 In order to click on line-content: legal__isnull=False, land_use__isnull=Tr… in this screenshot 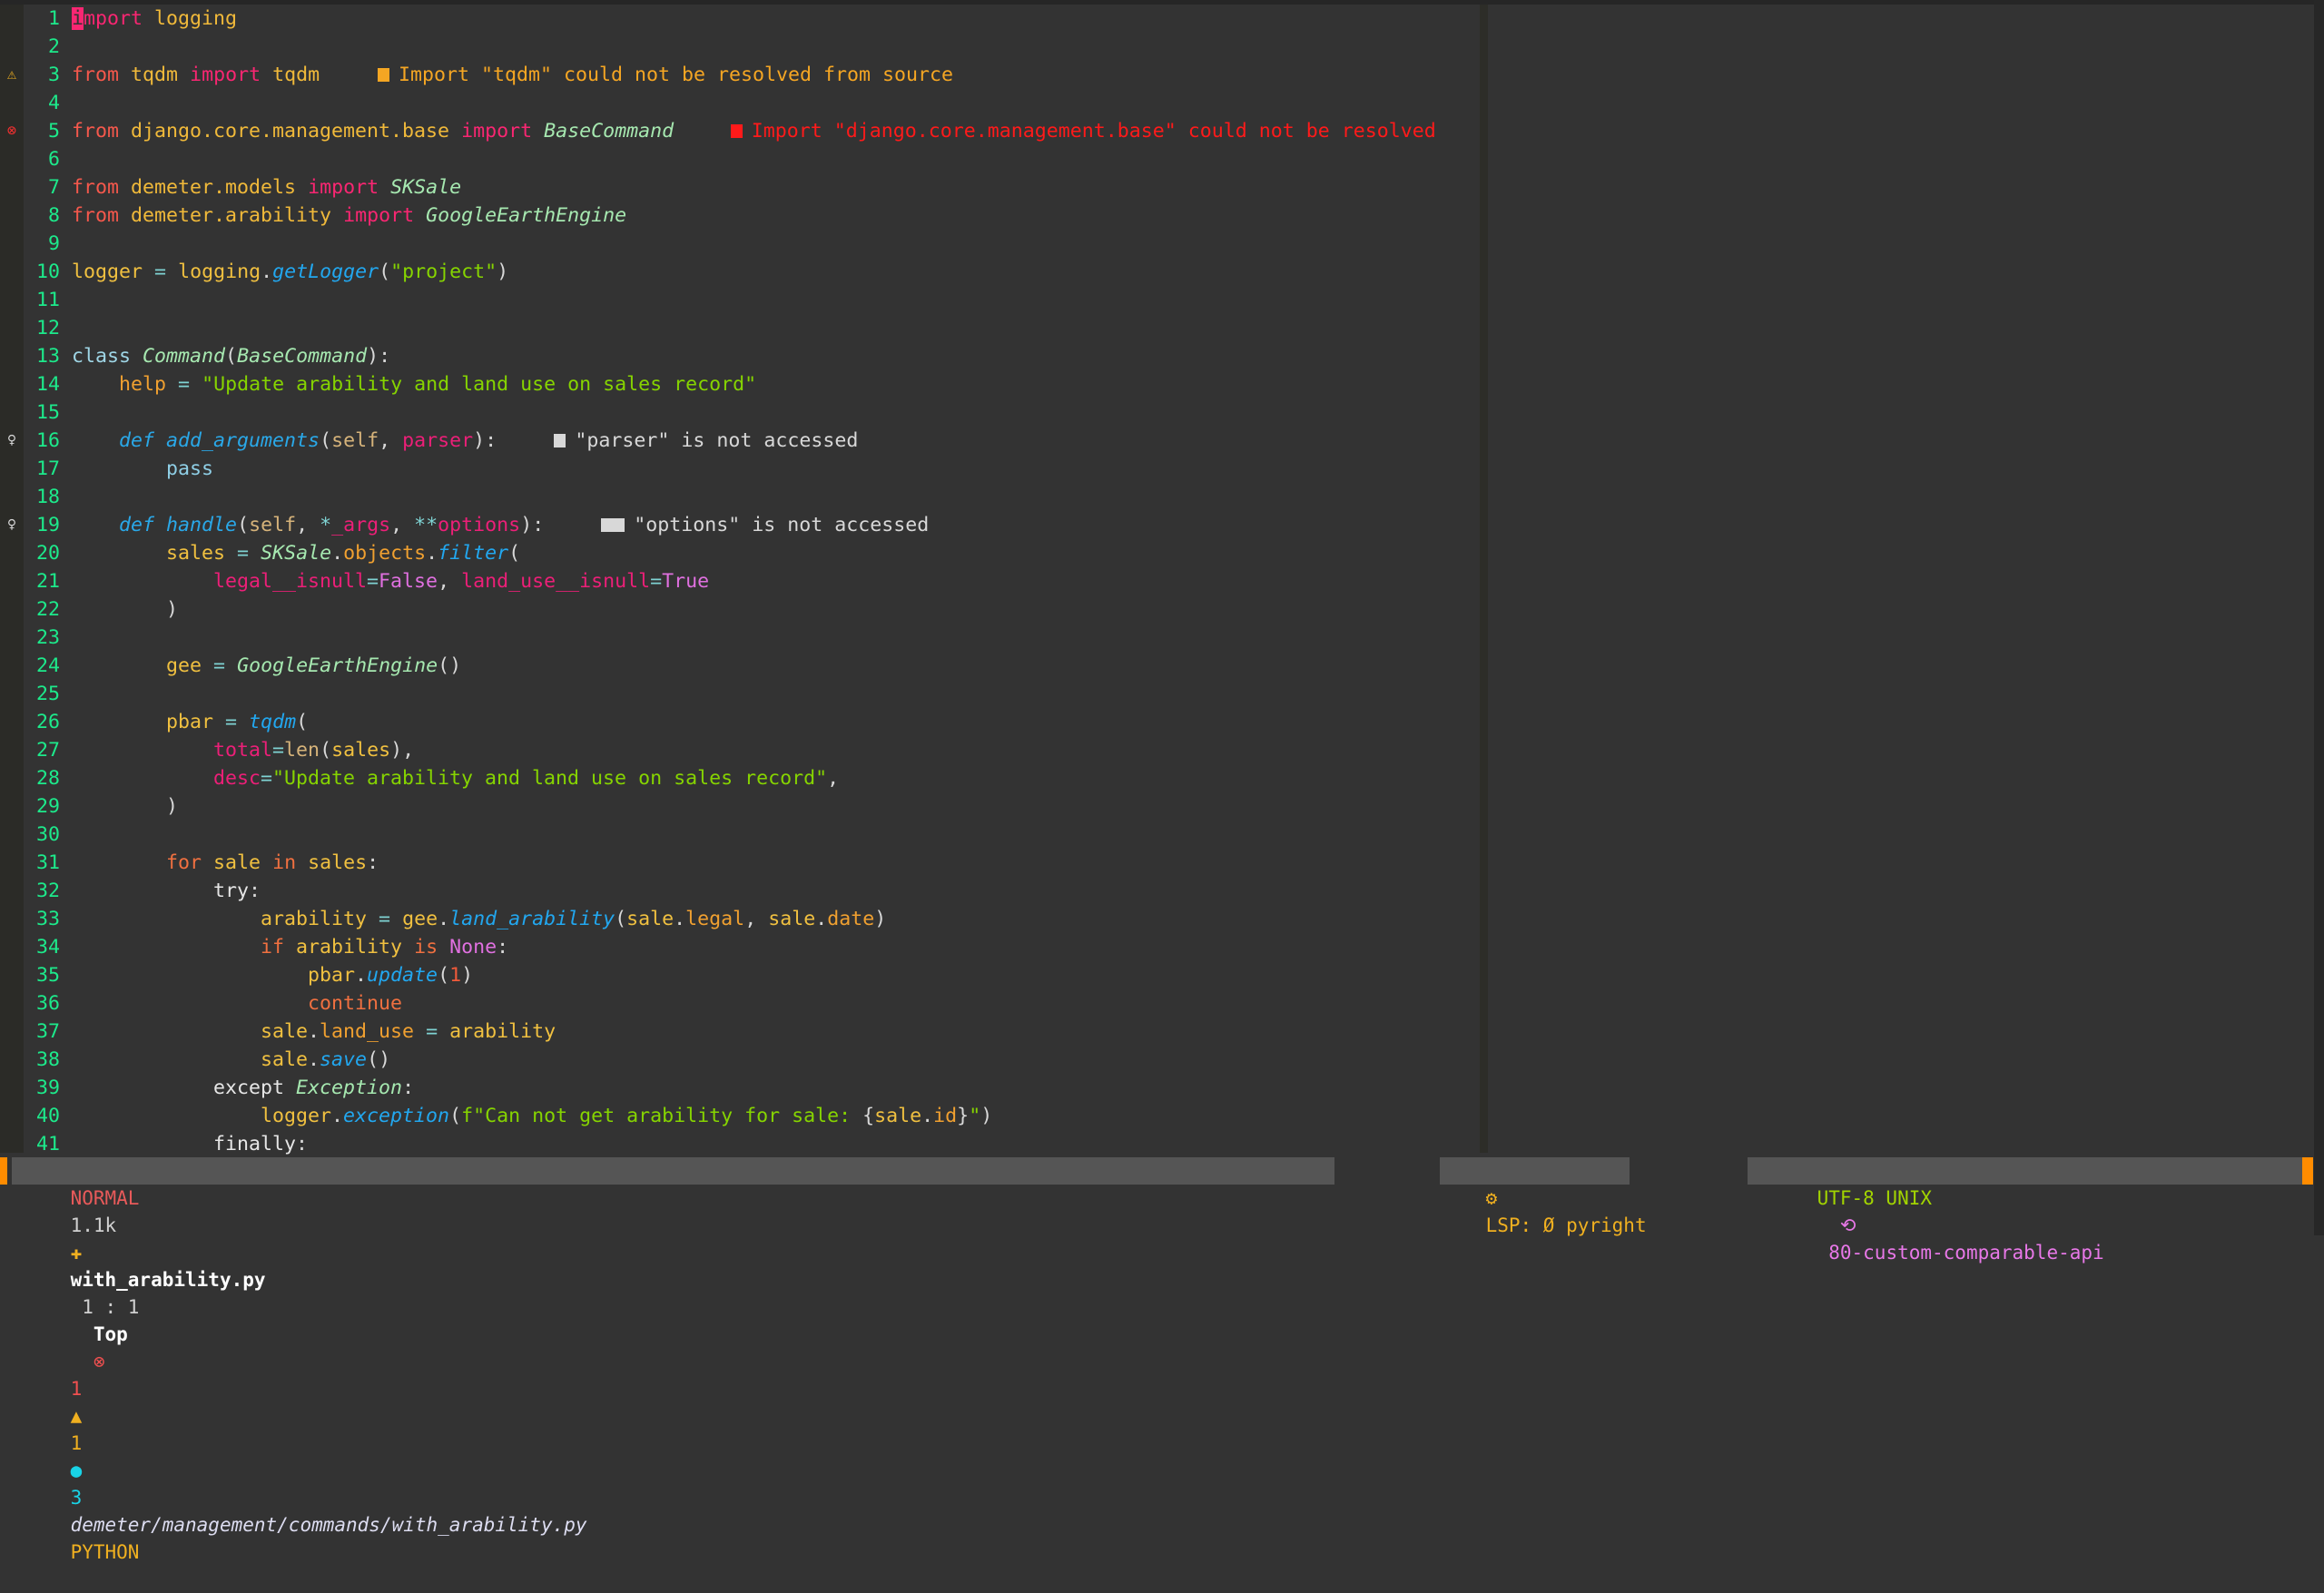, I will do `click(390, 581)`.